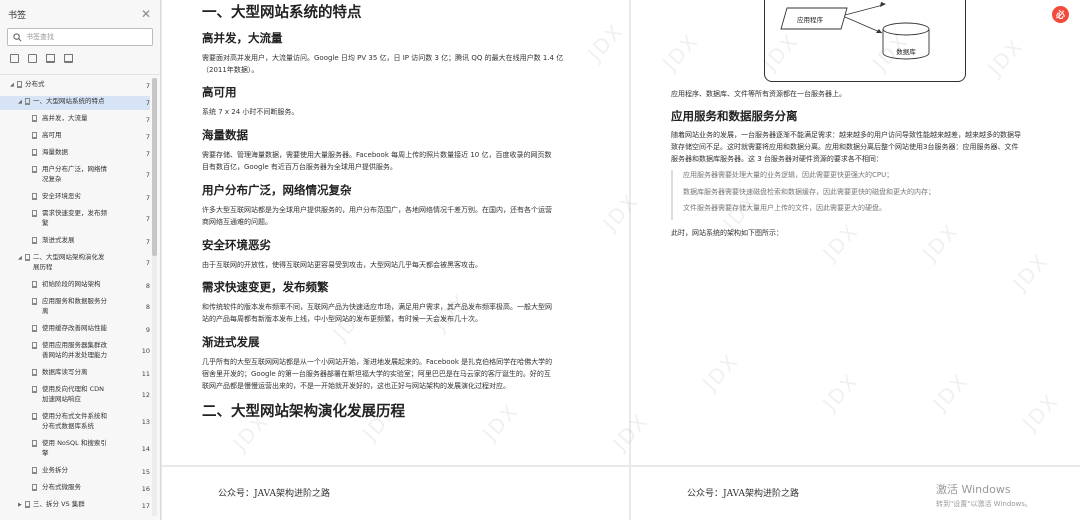  I want to click on toc-item-label-cont: 擎, so click(45, 453).